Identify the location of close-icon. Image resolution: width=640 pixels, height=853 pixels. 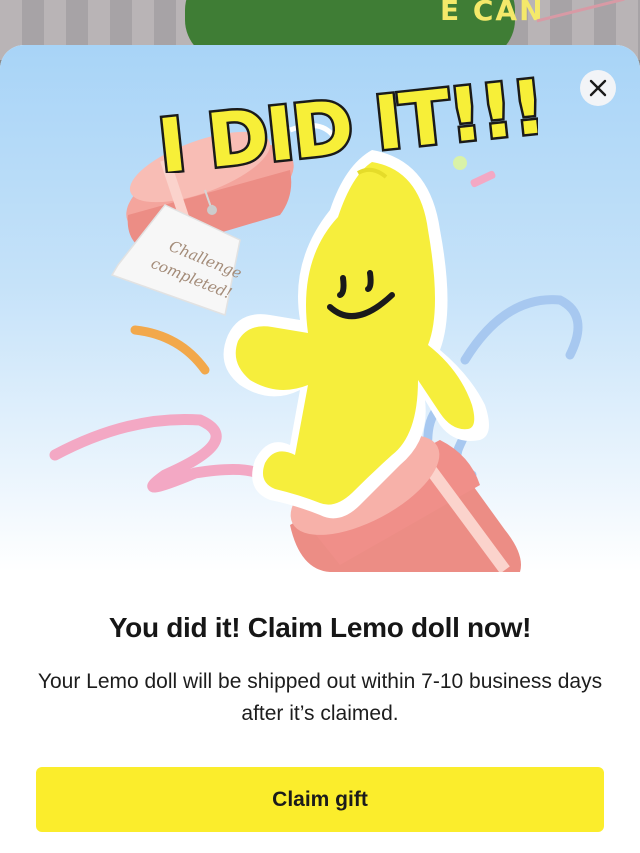
(598, 88).